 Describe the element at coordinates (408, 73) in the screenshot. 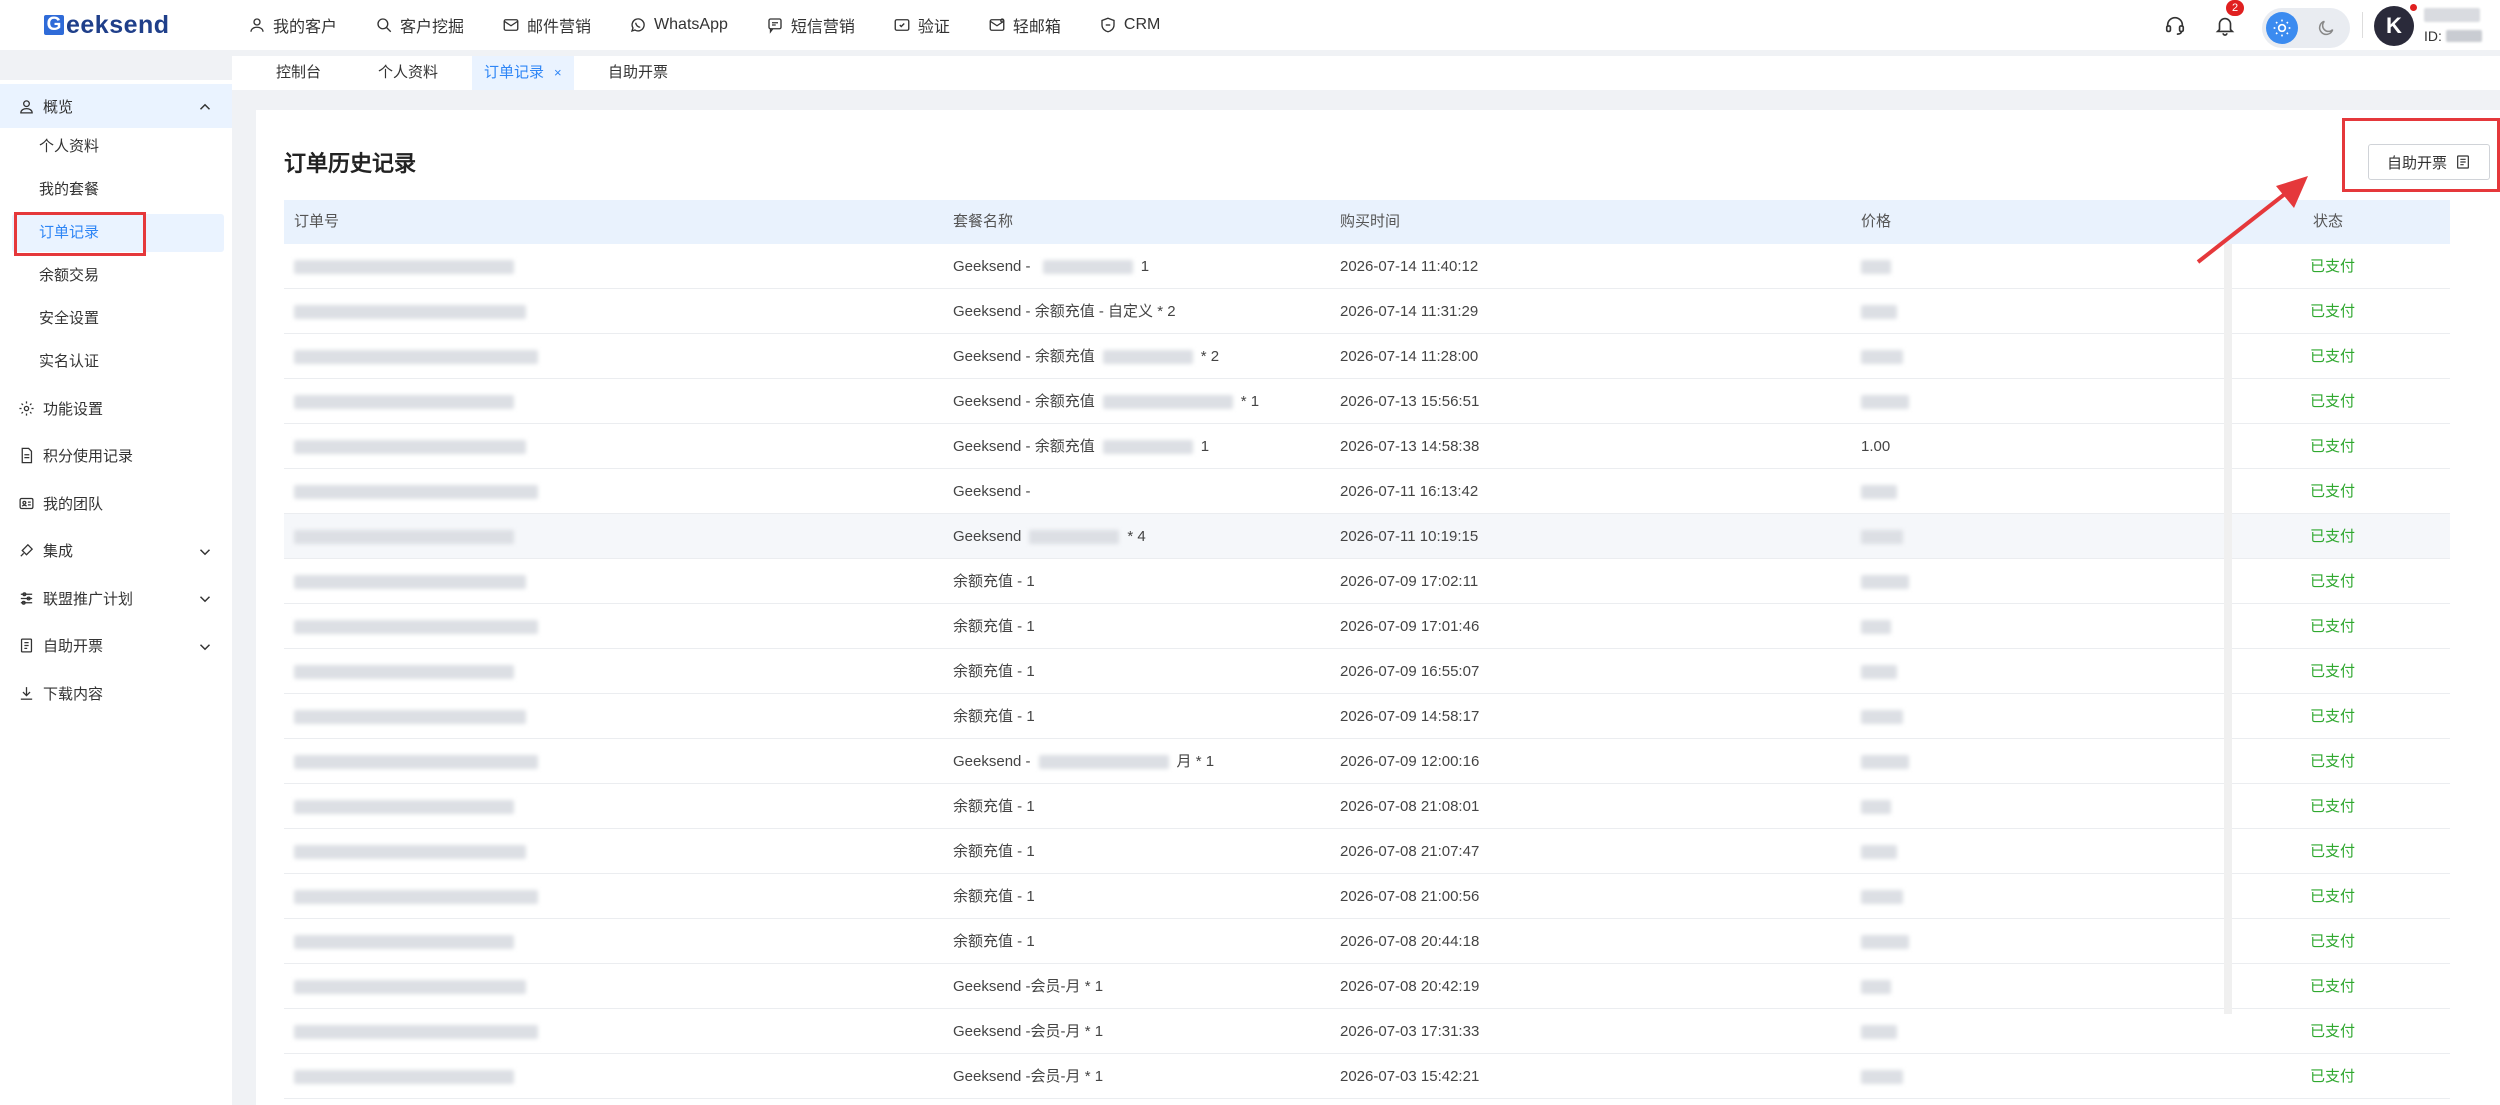

I see `tab-profile: 个人资料` at that location.